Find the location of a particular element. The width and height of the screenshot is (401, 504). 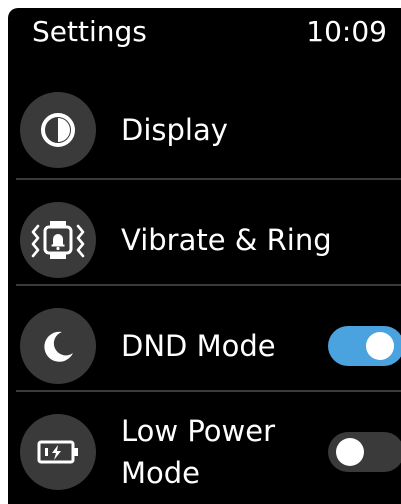

page-title: Settings is located at coordinates (89, 31).